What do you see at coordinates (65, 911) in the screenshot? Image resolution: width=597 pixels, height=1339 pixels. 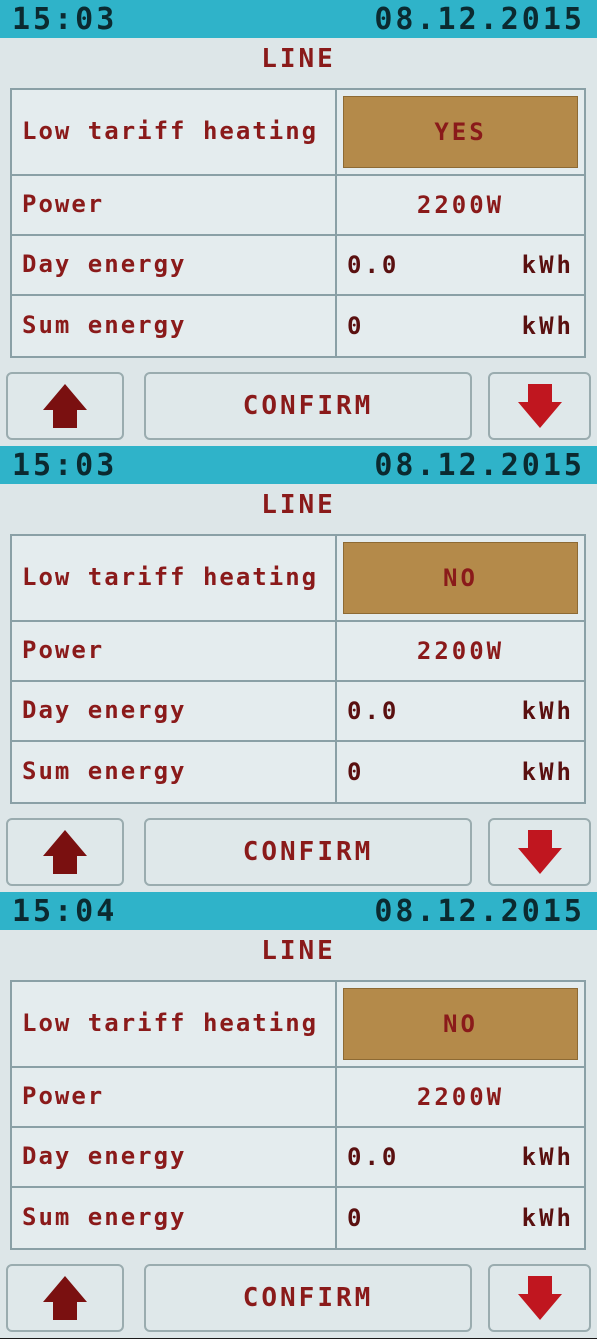 I see `time-display: 15:04` at bounding box center [65, 911].